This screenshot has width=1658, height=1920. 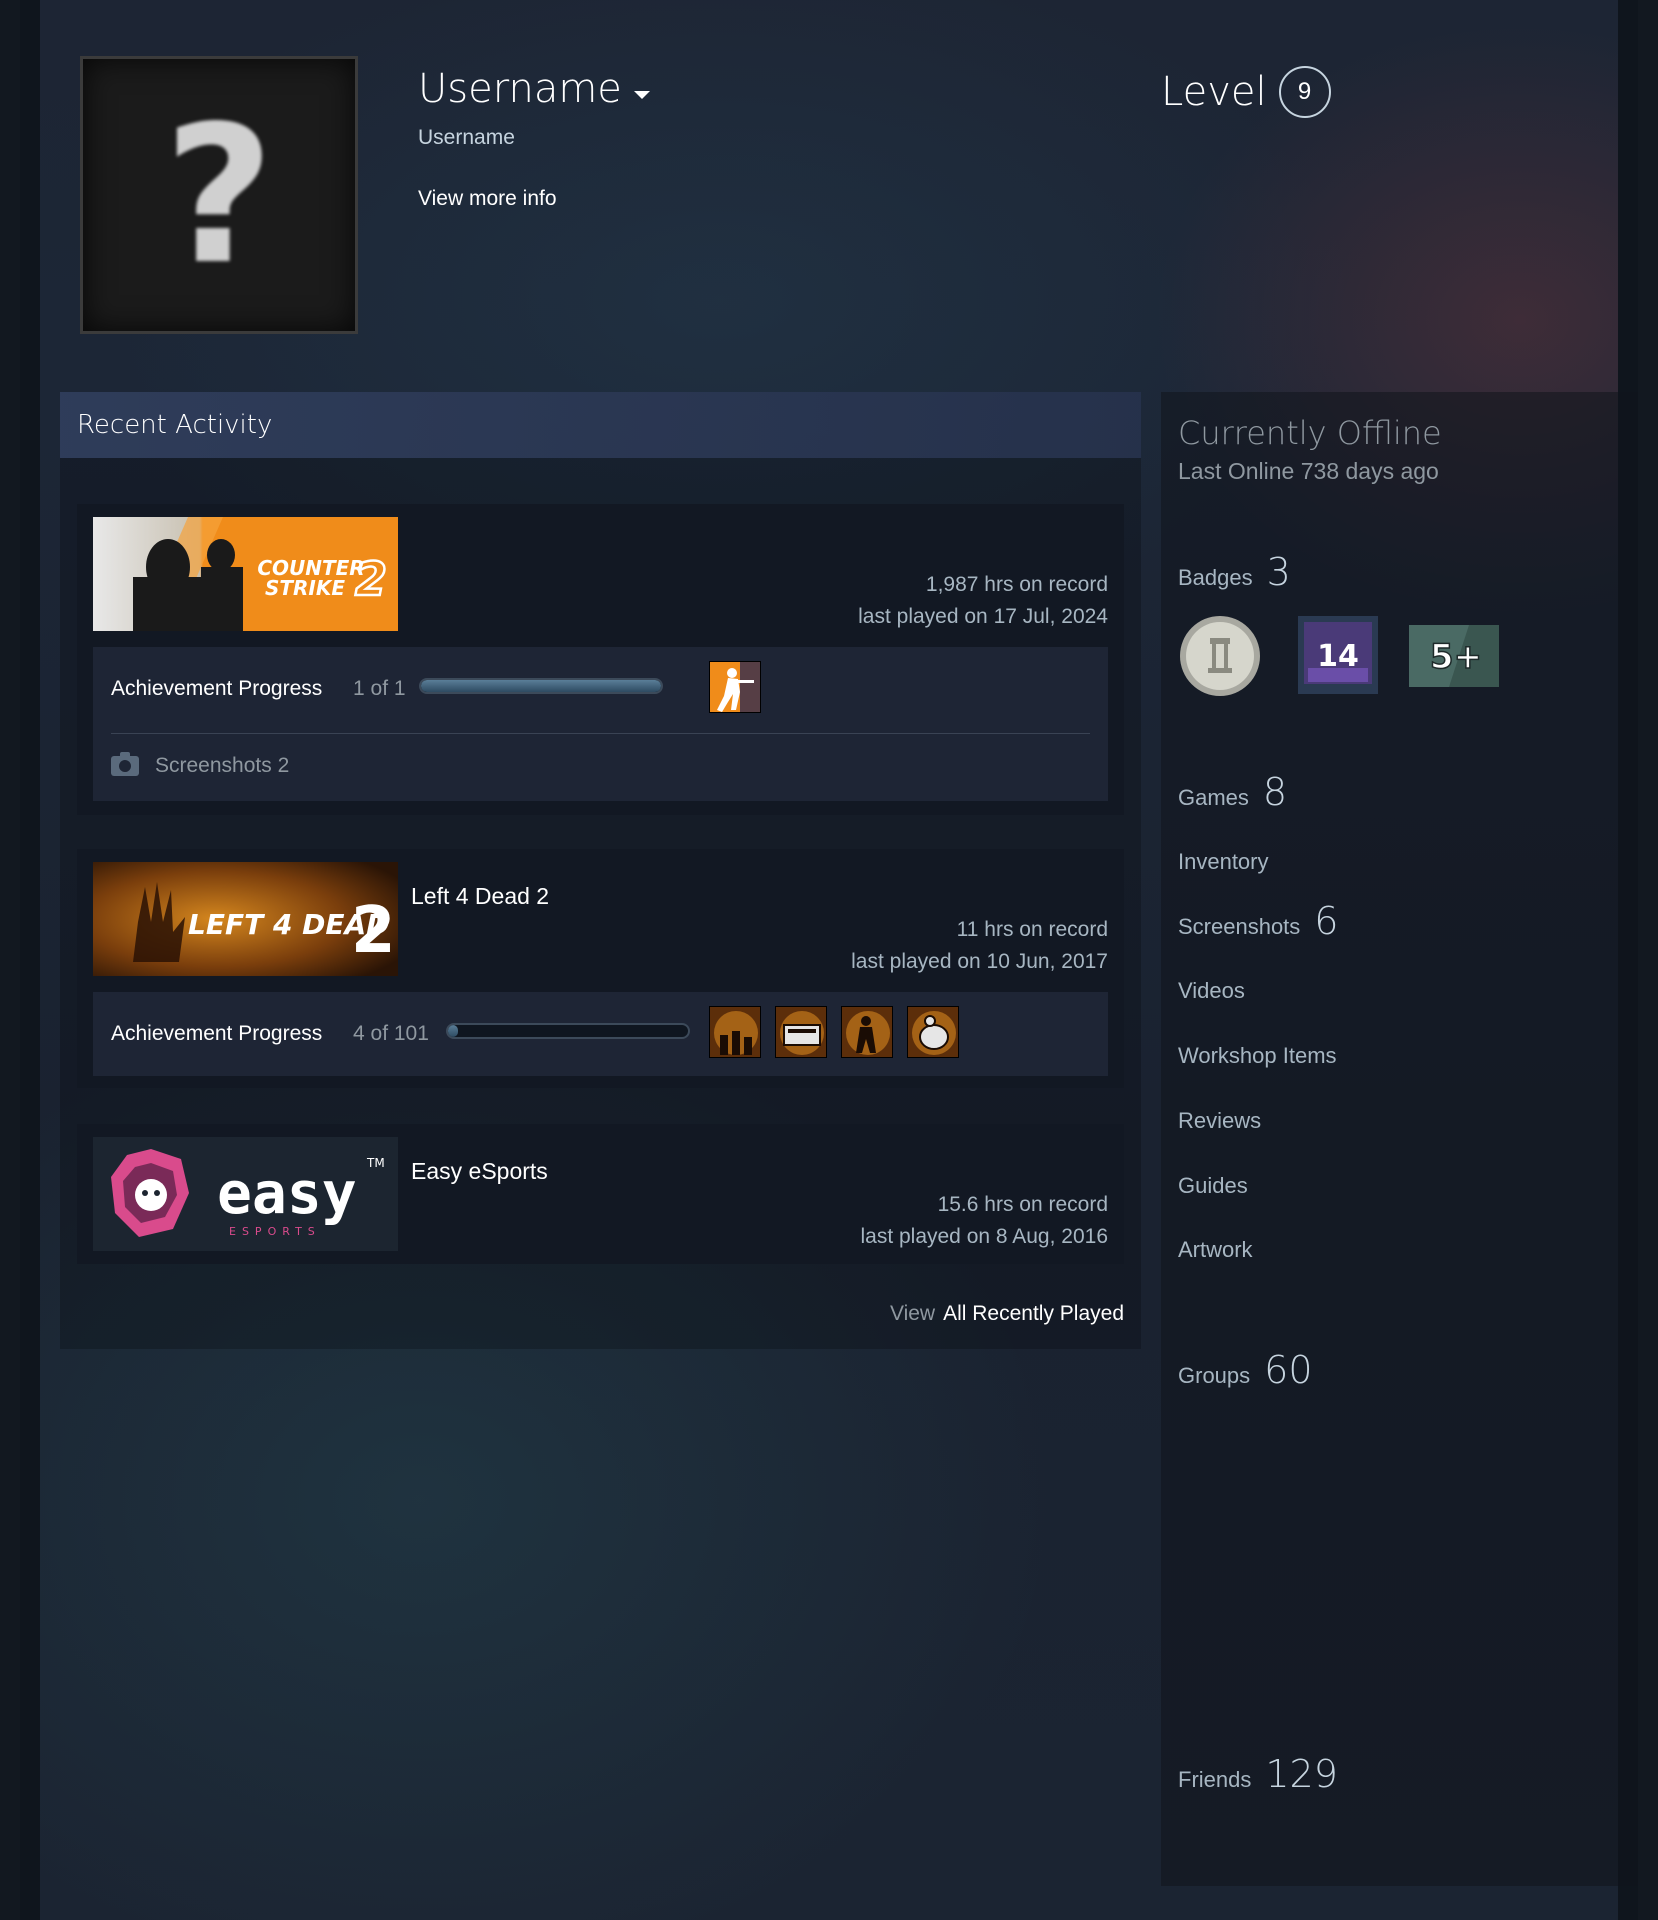 I want to click on survivor-icon, so click(x=867, y=1032).